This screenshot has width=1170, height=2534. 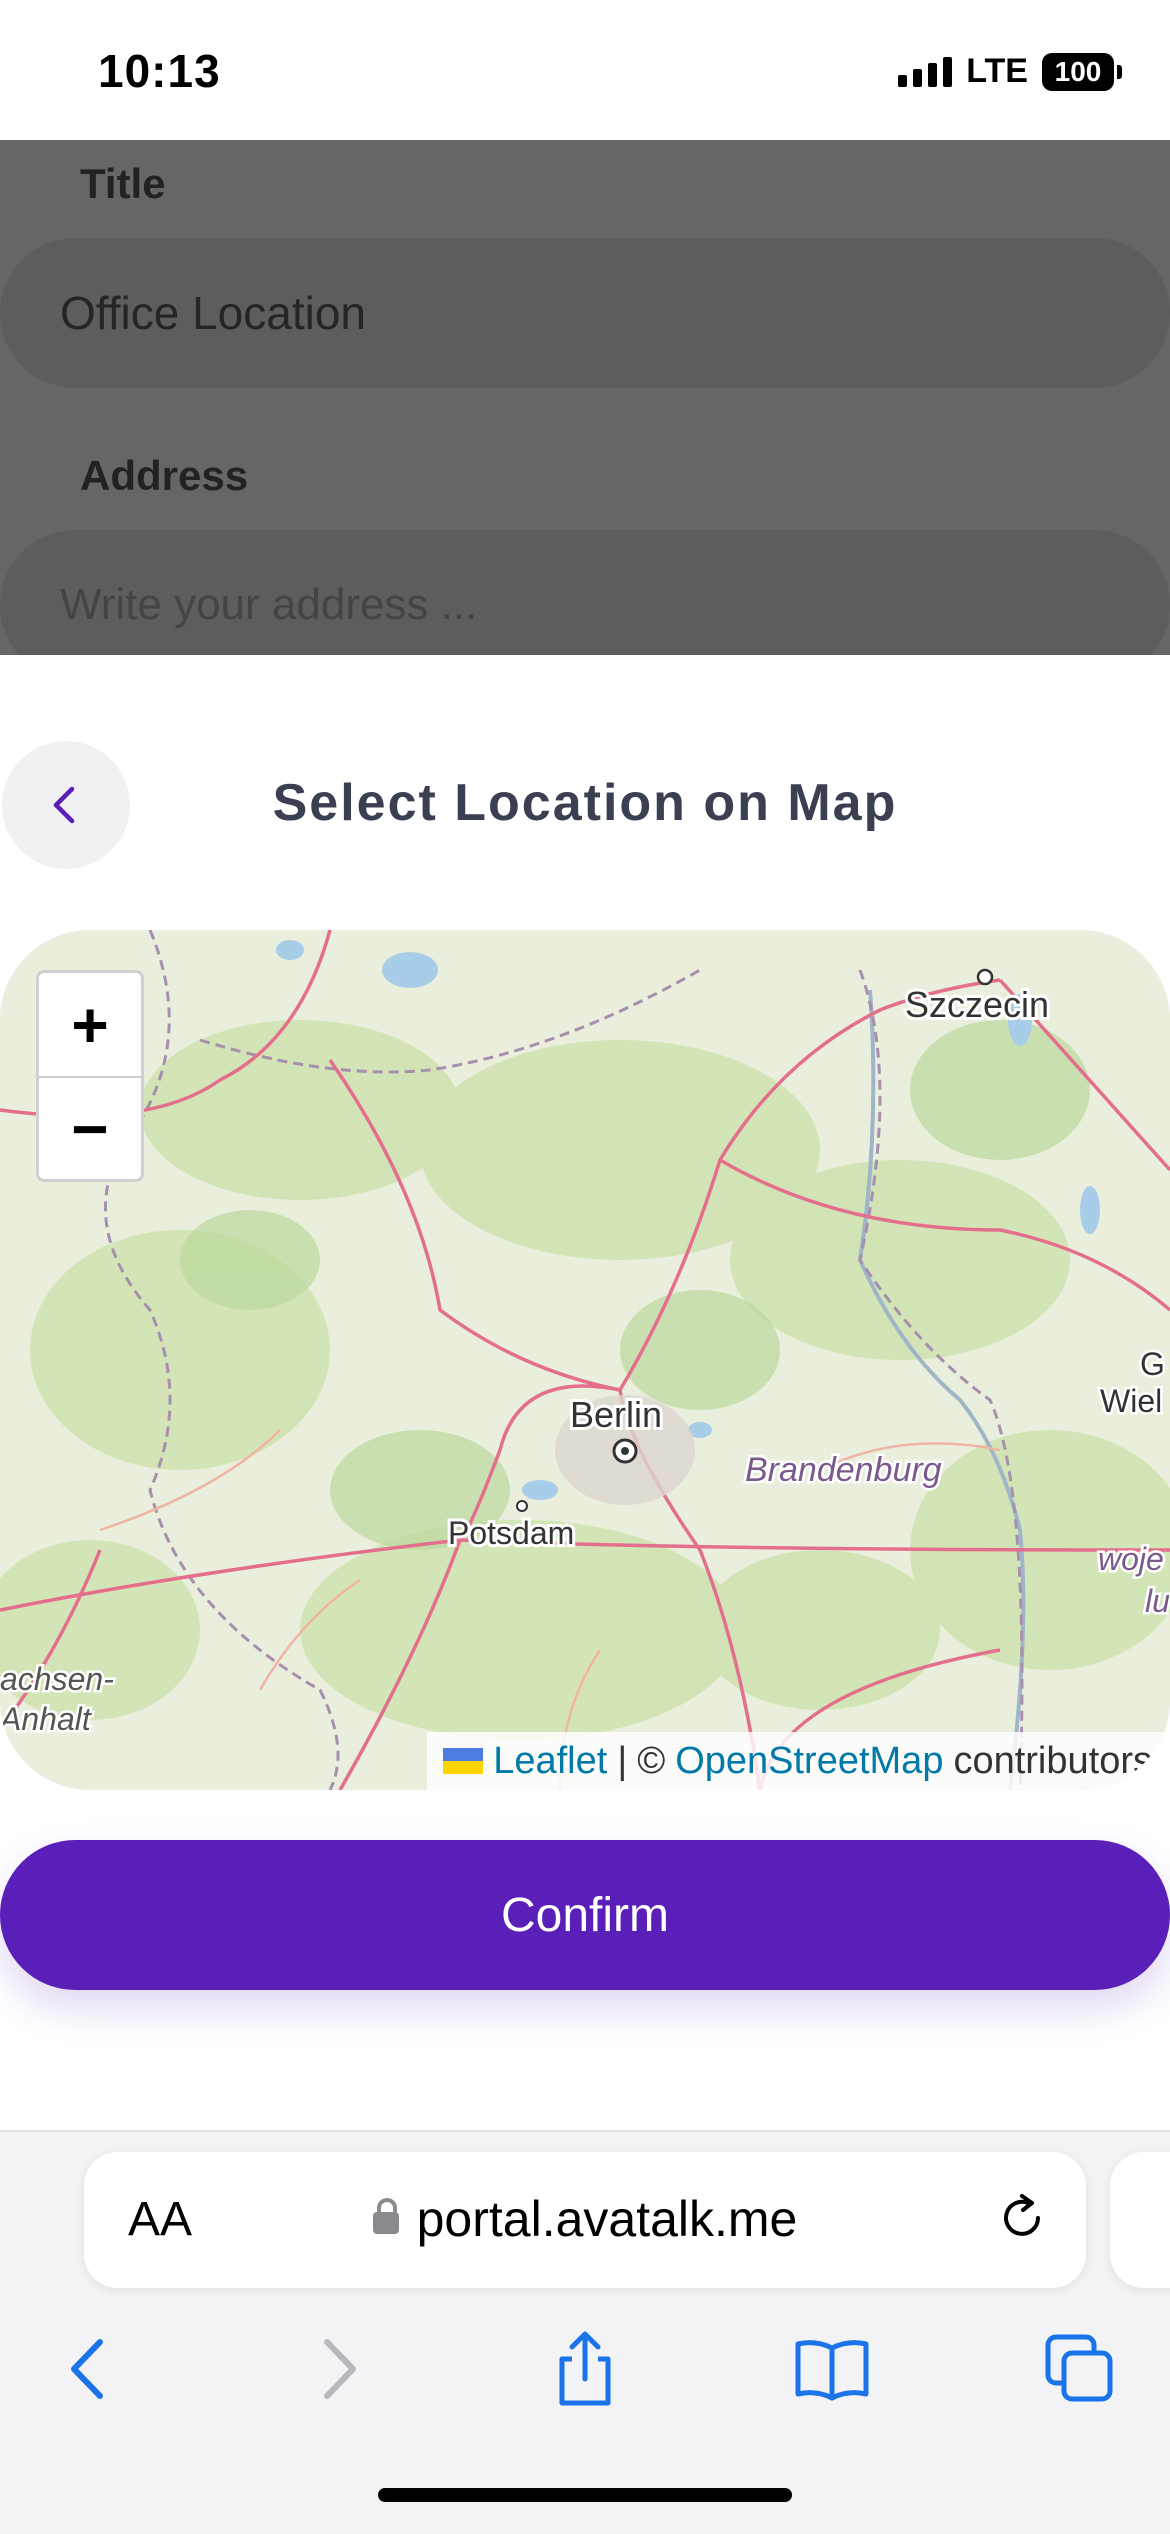 What do you see at coordinates (1131, 1401) in the screenshot?
I see `label-edge-2: Wiel` at bounding box center [1131, 1401].